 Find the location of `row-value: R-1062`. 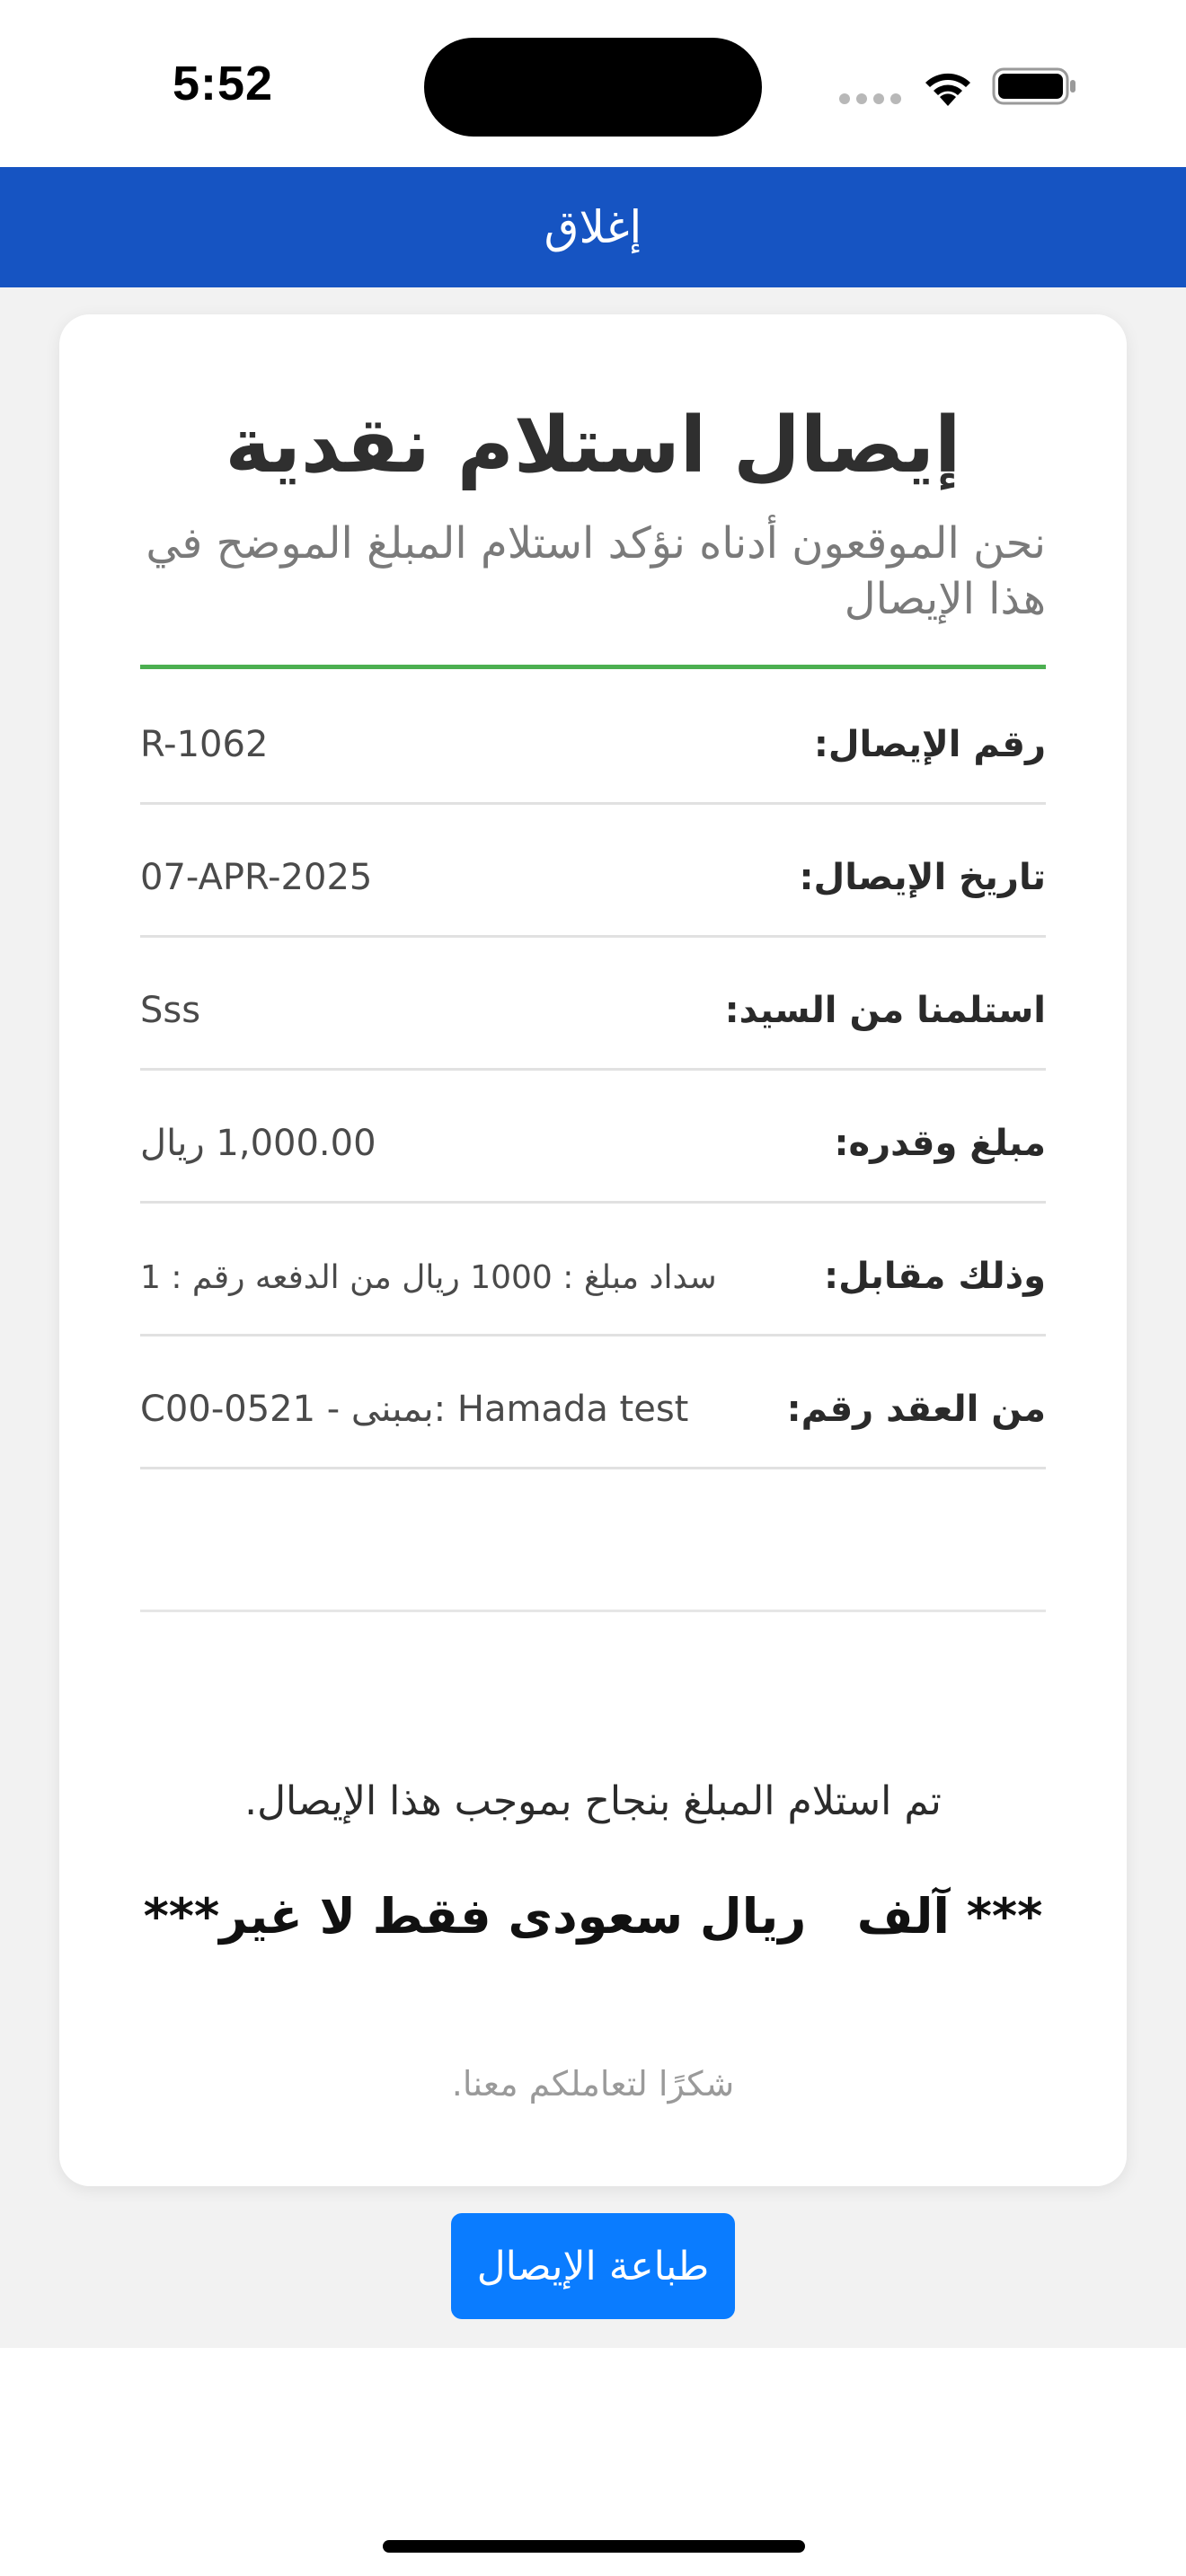

row-value: R-1062 is located at coordinates (204, 744).